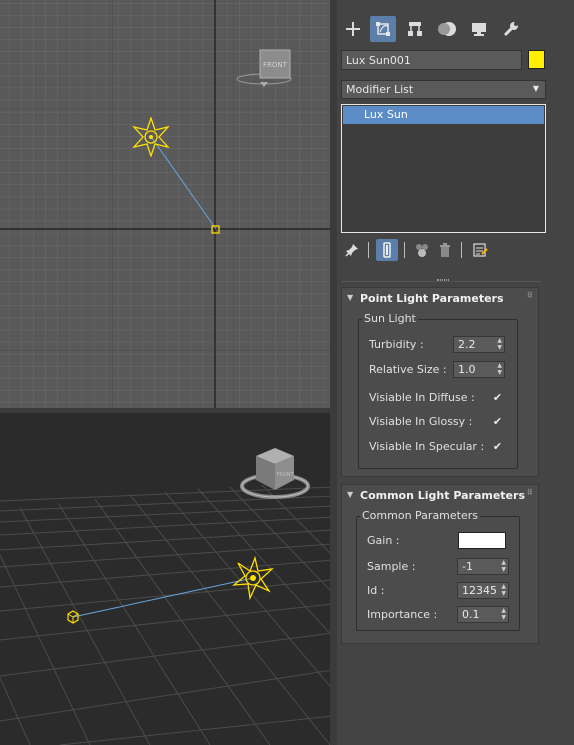 This screenshot has height=745, width=574. What do you see at coordinates (442, 615) in the screenshot?
I see `importance-row: Importance : 0.1 ▲ ▼` at bounding box center [442, 615].